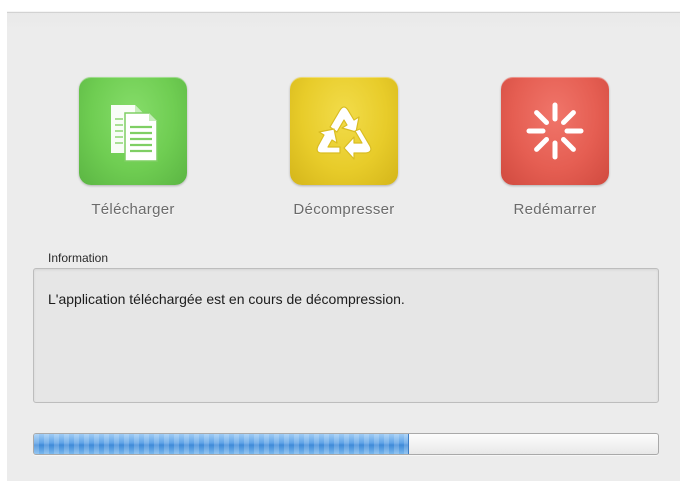 The height and width of the screenshot is (481, 680). What do you see at coordinates (133, 209) in the screenshot?
I see `step-download-label: Télécharger` at bounding box center [133, 209].